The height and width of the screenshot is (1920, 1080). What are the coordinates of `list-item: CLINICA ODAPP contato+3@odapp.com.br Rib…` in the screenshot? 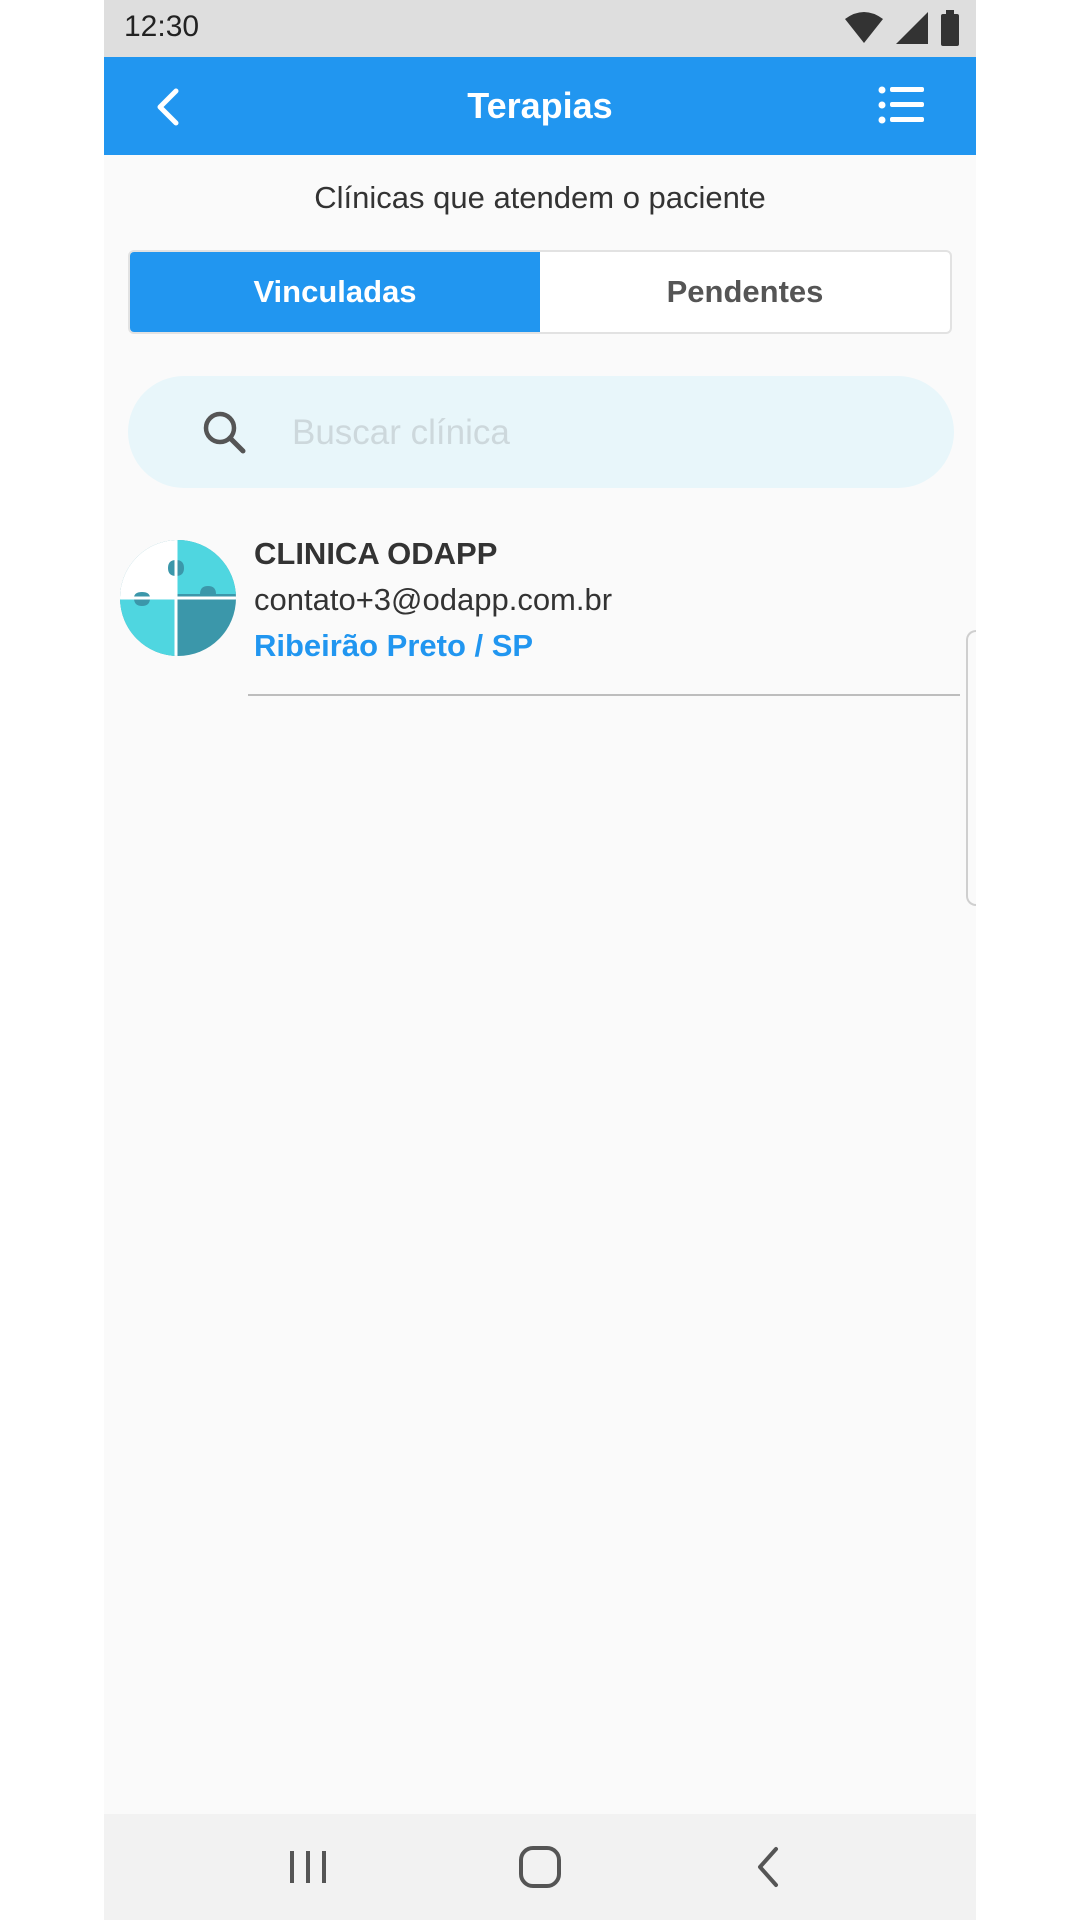 It's located at (540, 613).